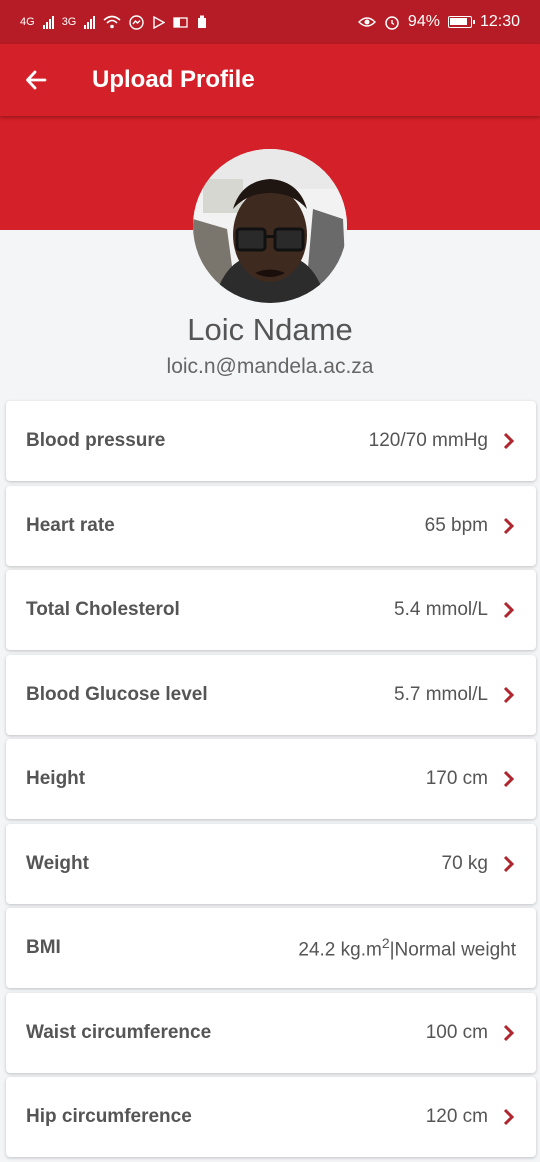 The width and height of the screenshot is (540, 1162). Describe the element at coordinates (56, 778) in the screenshot. I see `metric-label: Height` at that location.